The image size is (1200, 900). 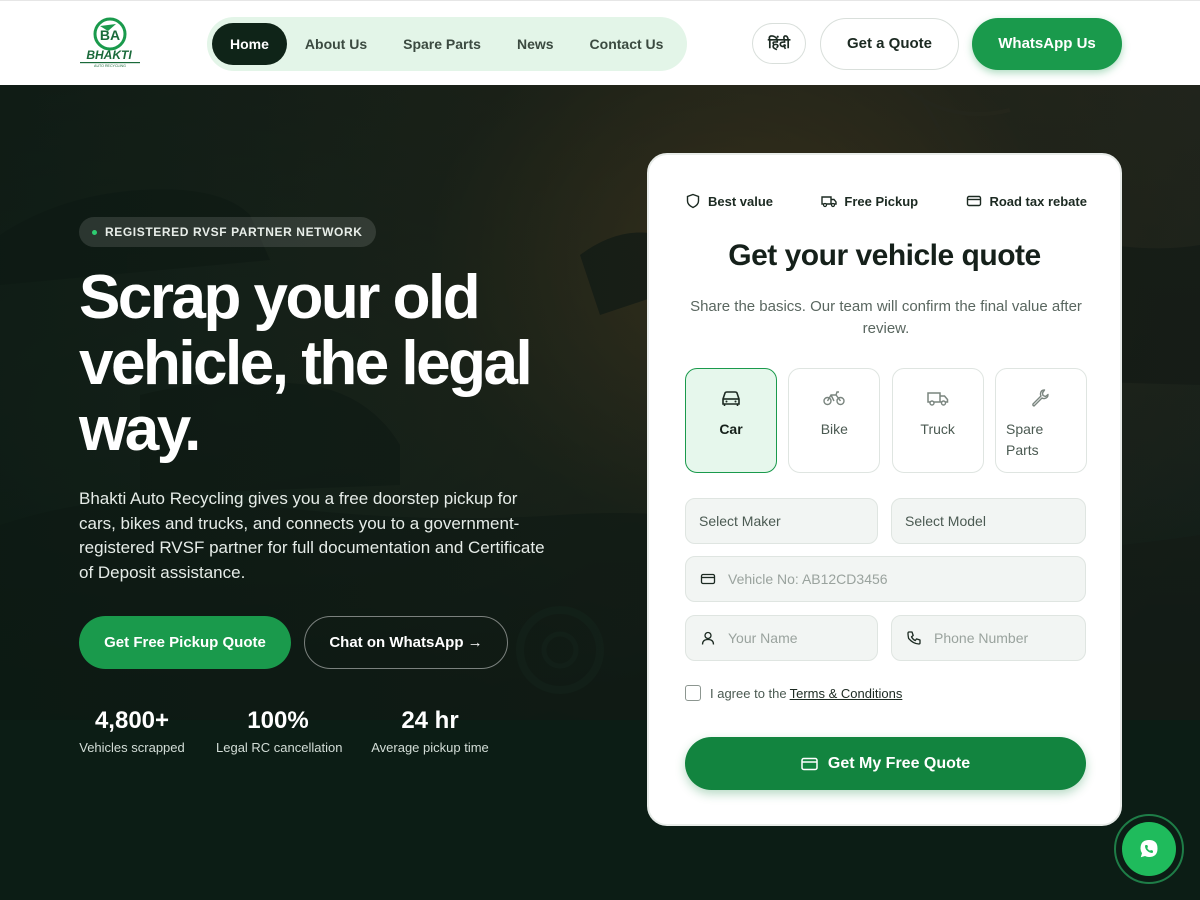 I want to click on floating-whatsapp-button, so click(x=1149, y=849).